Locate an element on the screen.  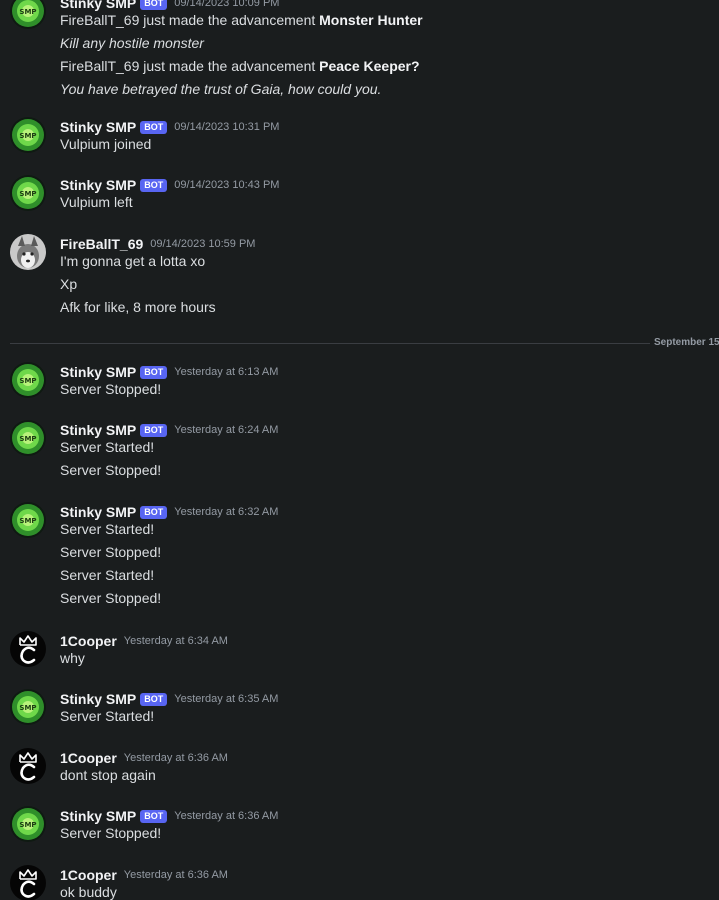
message-header: Stinky SMP BOT Yesterday at 6:24 AM is located at coordinates (169, 430).